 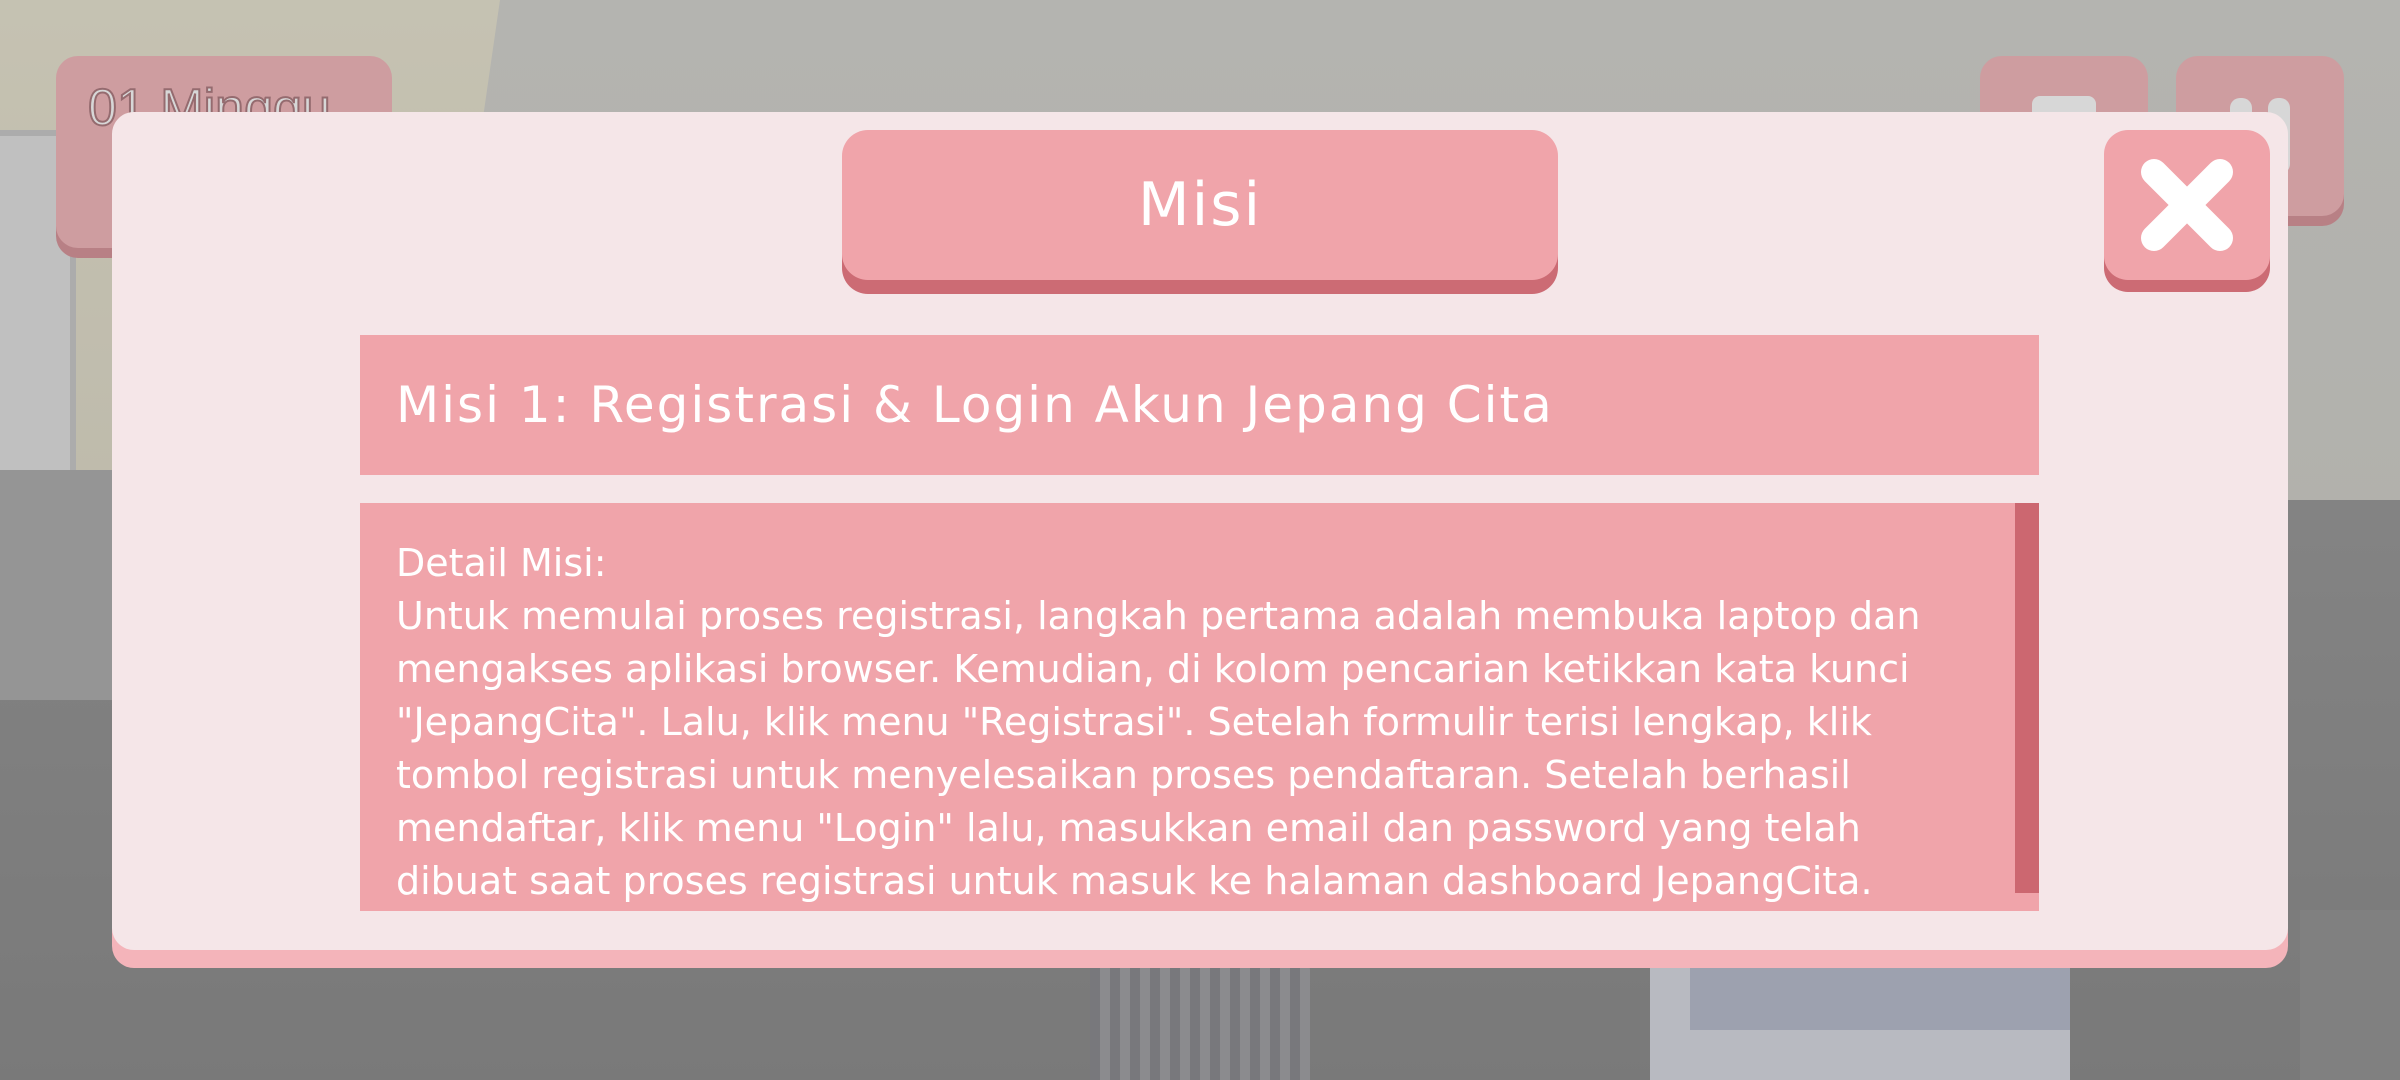 I want to click on mission-detail-label: Detail Misi:, so click(x=501, y=563).